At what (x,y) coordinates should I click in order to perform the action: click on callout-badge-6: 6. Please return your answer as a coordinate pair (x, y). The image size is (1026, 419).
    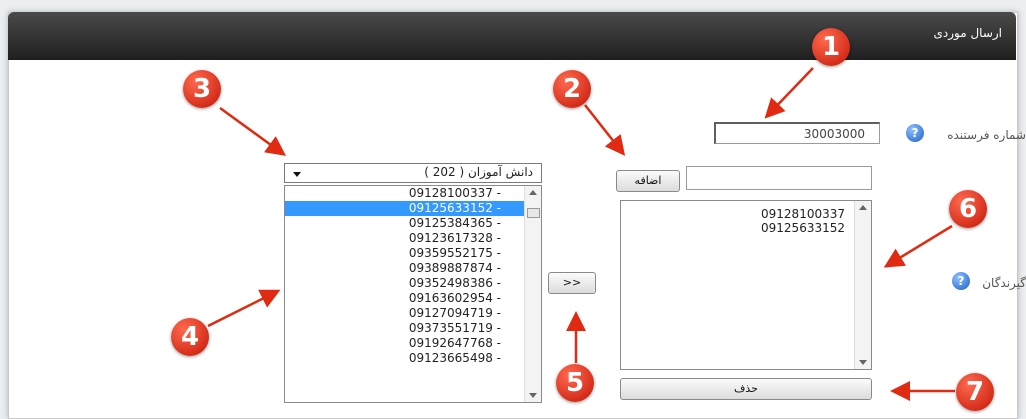
    Looking at the image, I should click on (968, 209).